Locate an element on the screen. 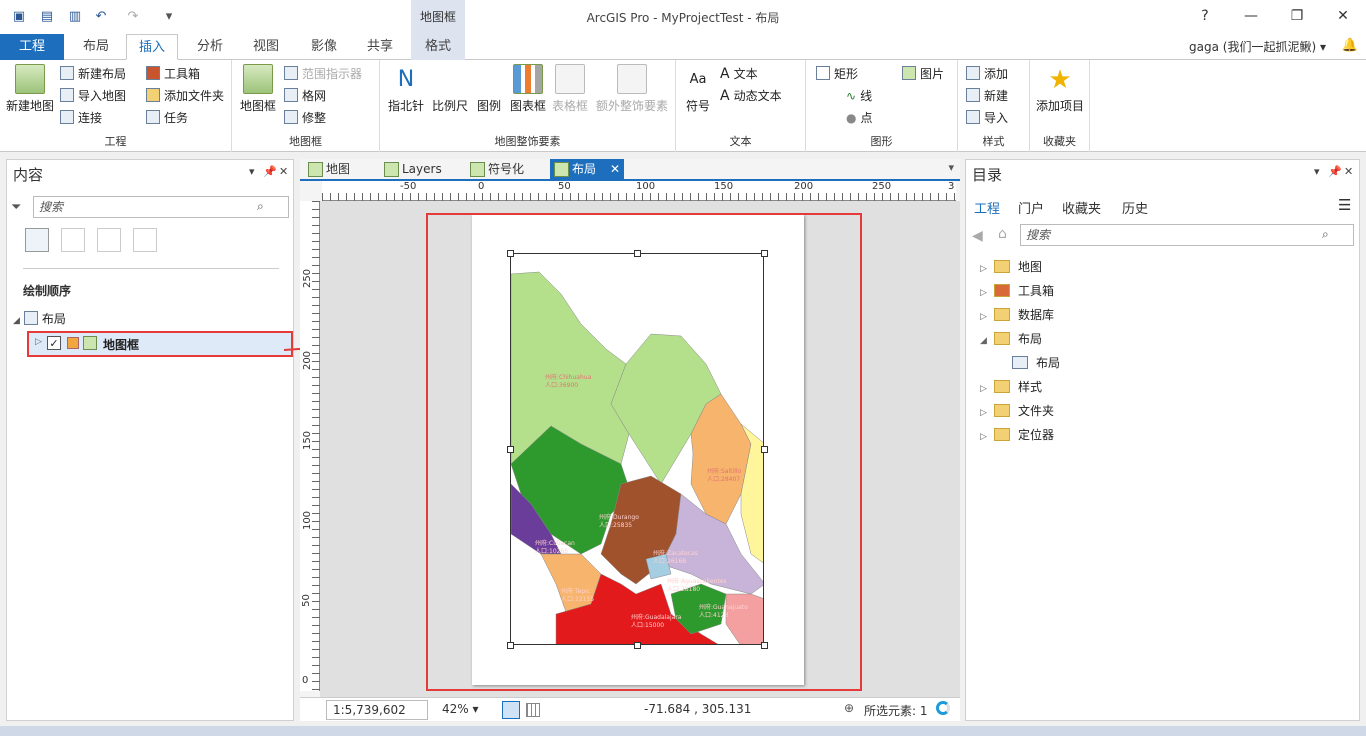 The height and width of the screenshot is (736, 1366). visibility-checkbox: ✓ is located at coordinates (54, 343).